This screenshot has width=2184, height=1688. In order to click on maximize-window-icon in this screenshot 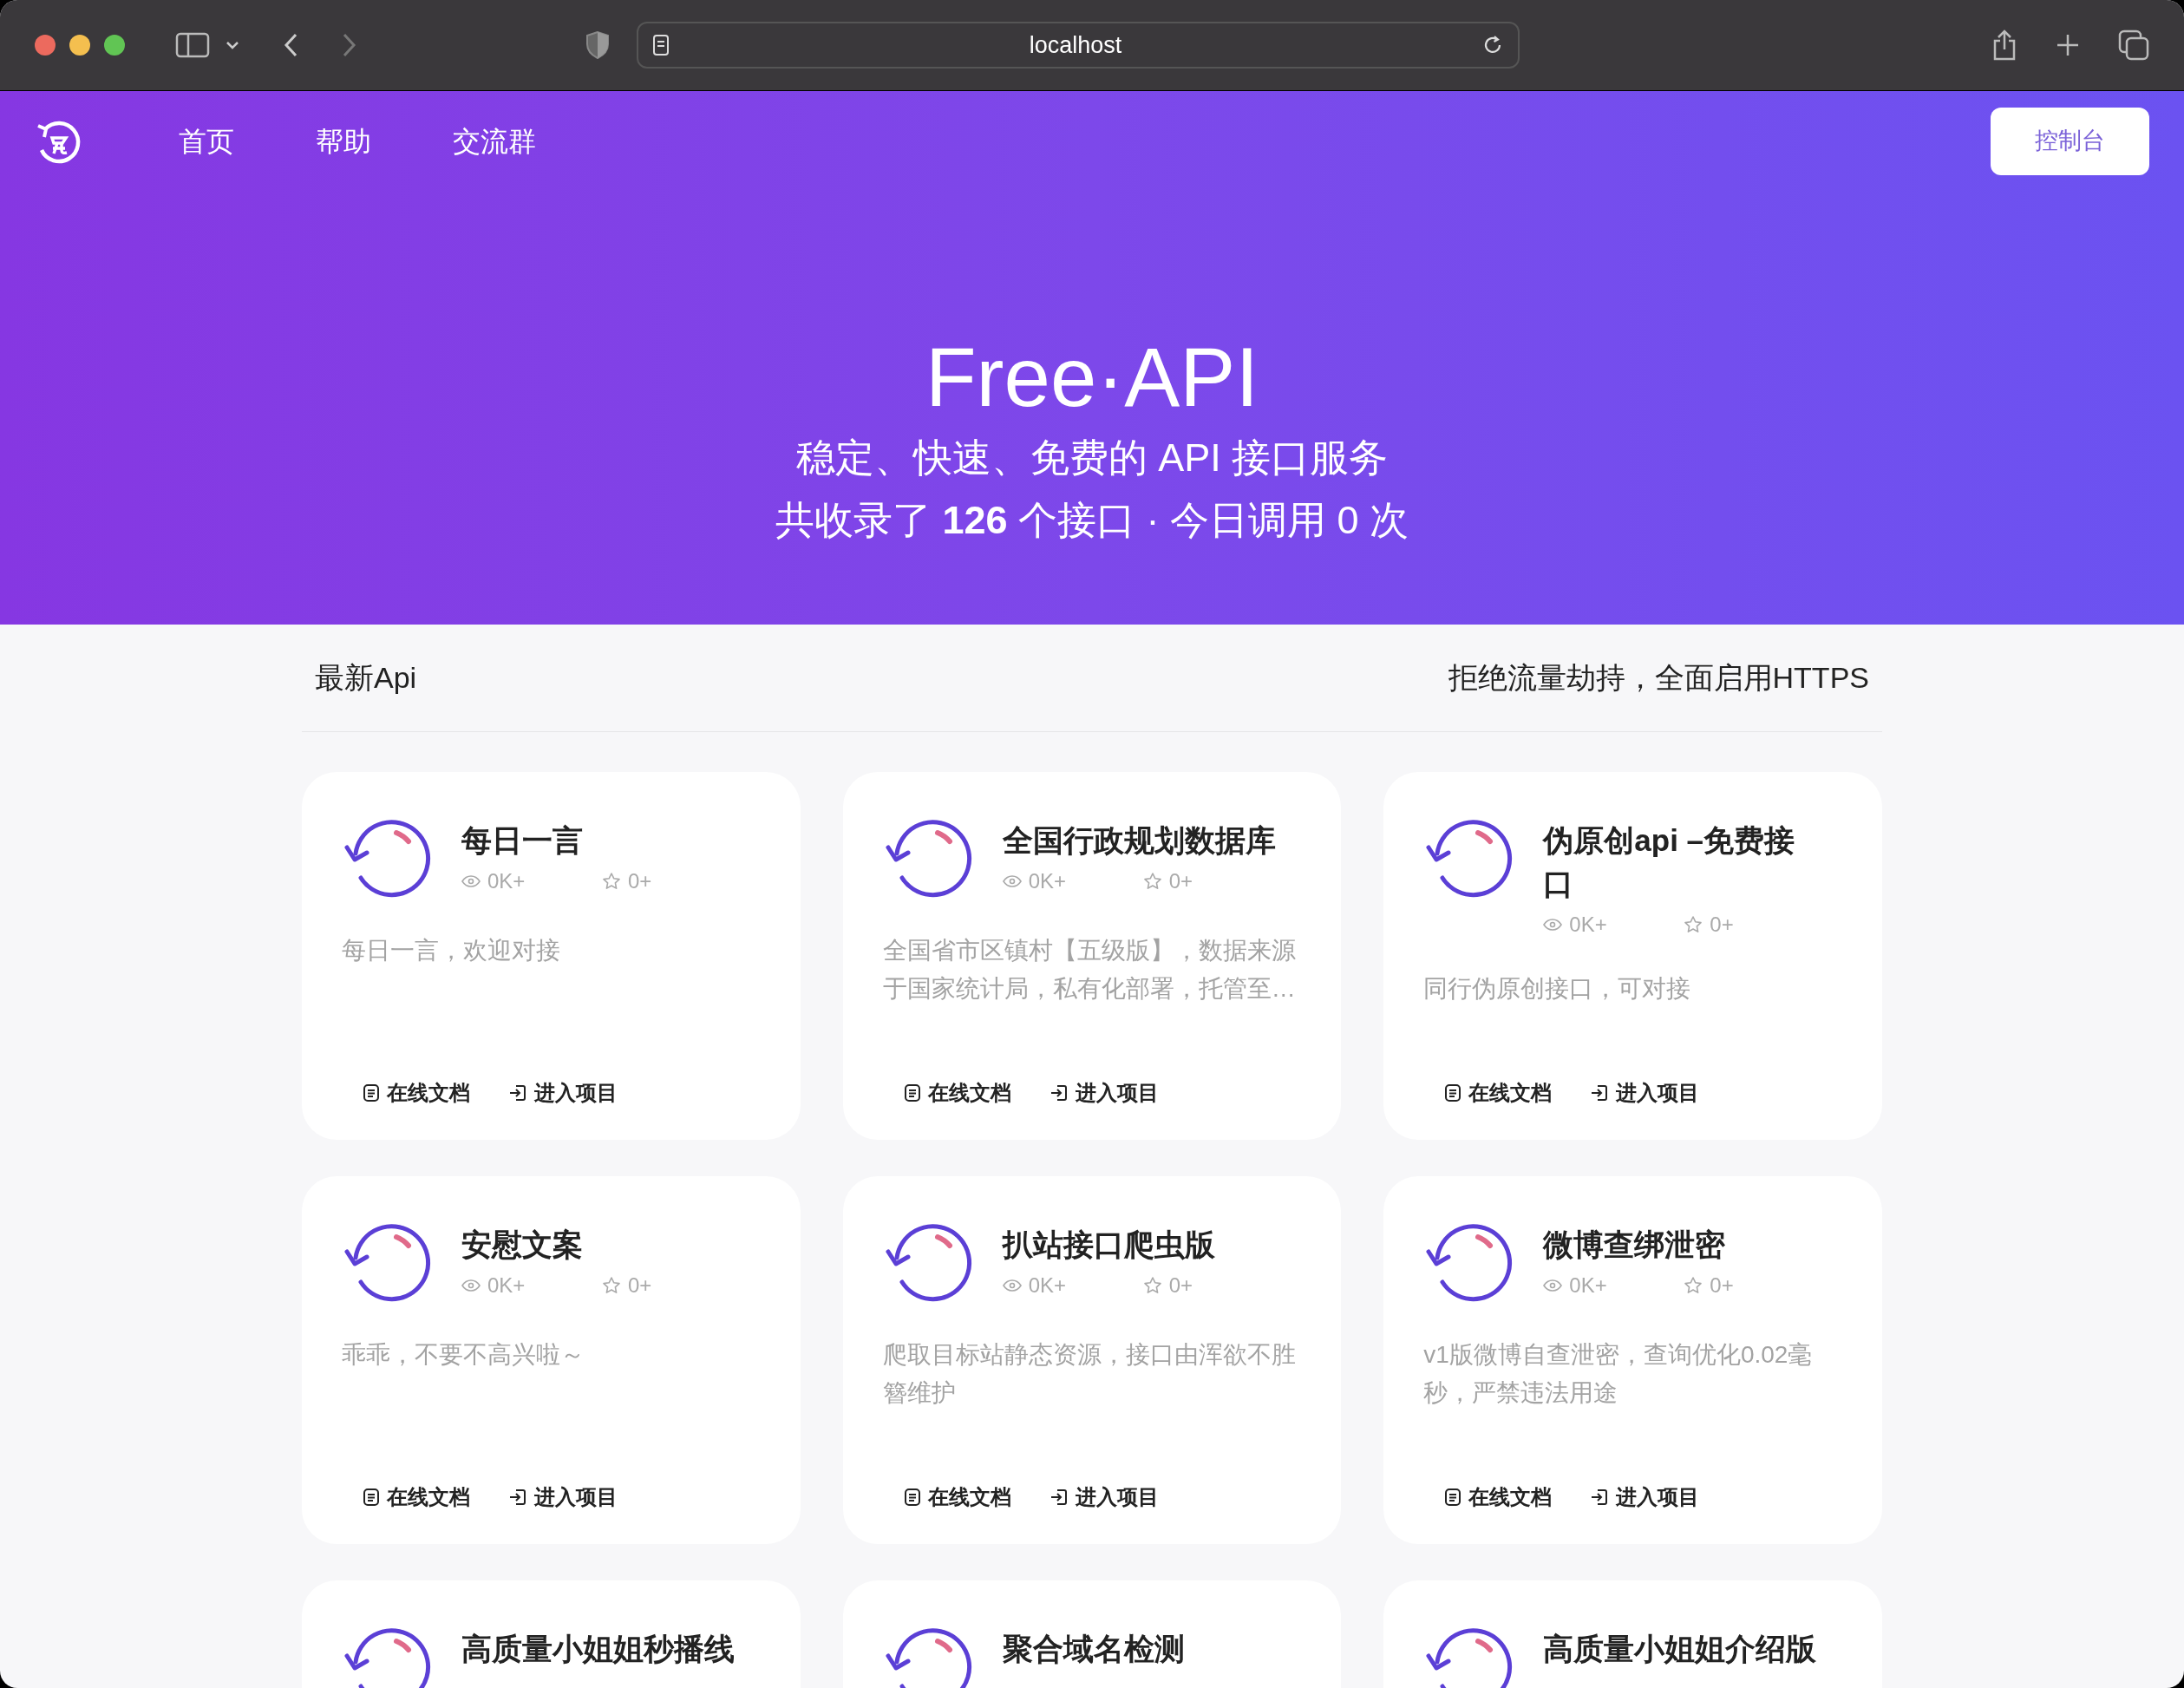, I will do `click(114, 45)`.